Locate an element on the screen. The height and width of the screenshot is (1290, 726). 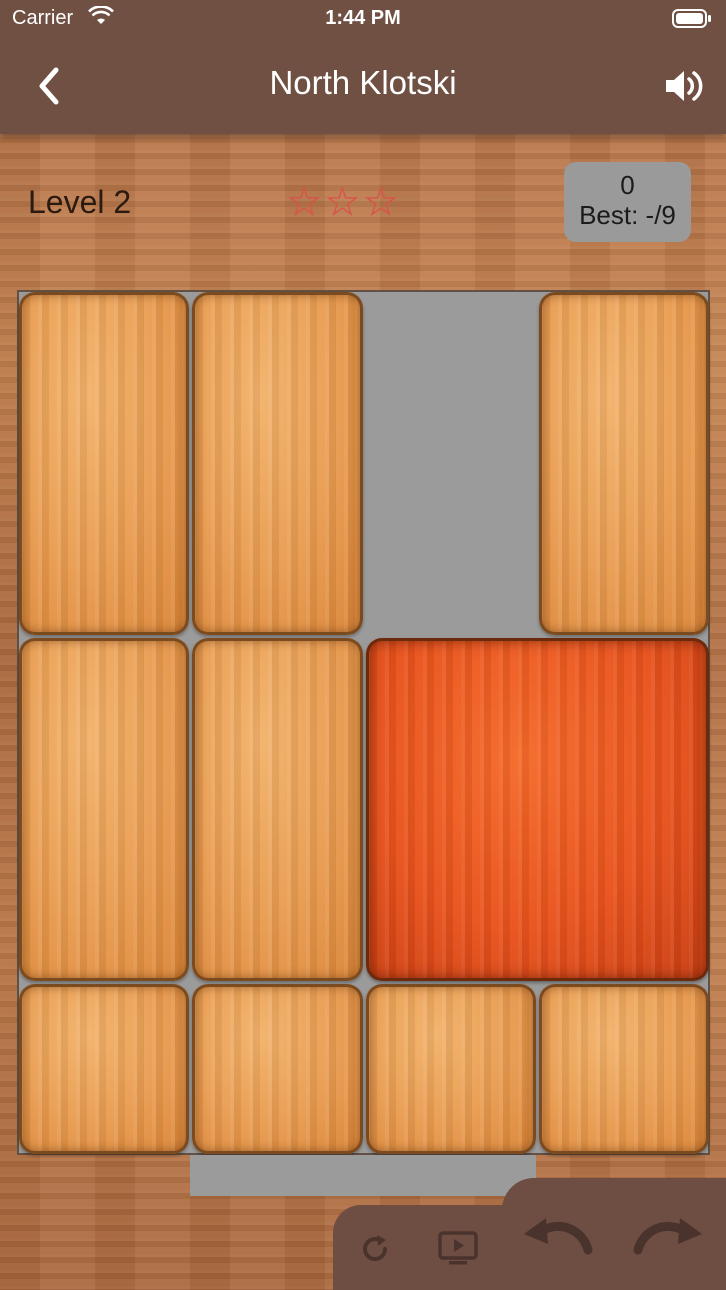
controls-panel-right is located at coordinates (614, 1234).